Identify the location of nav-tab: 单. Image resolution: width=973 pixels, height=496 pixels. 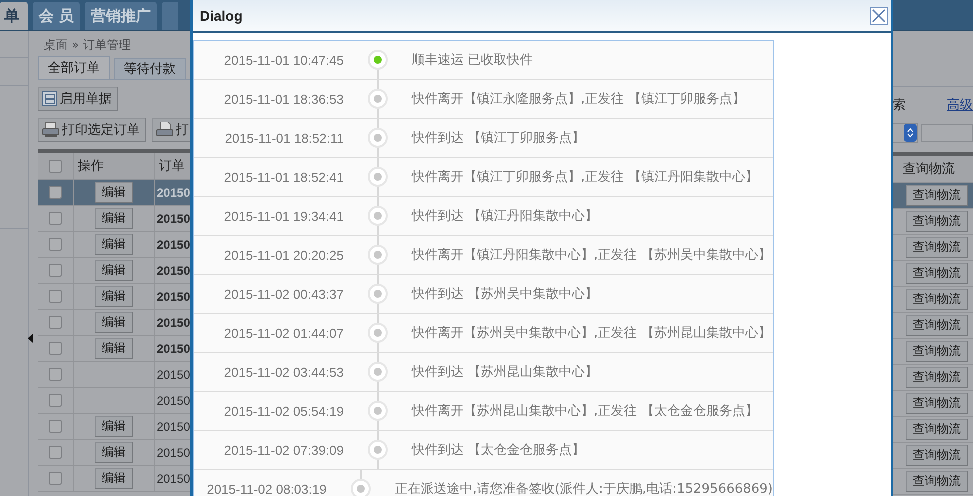
(14, 16).